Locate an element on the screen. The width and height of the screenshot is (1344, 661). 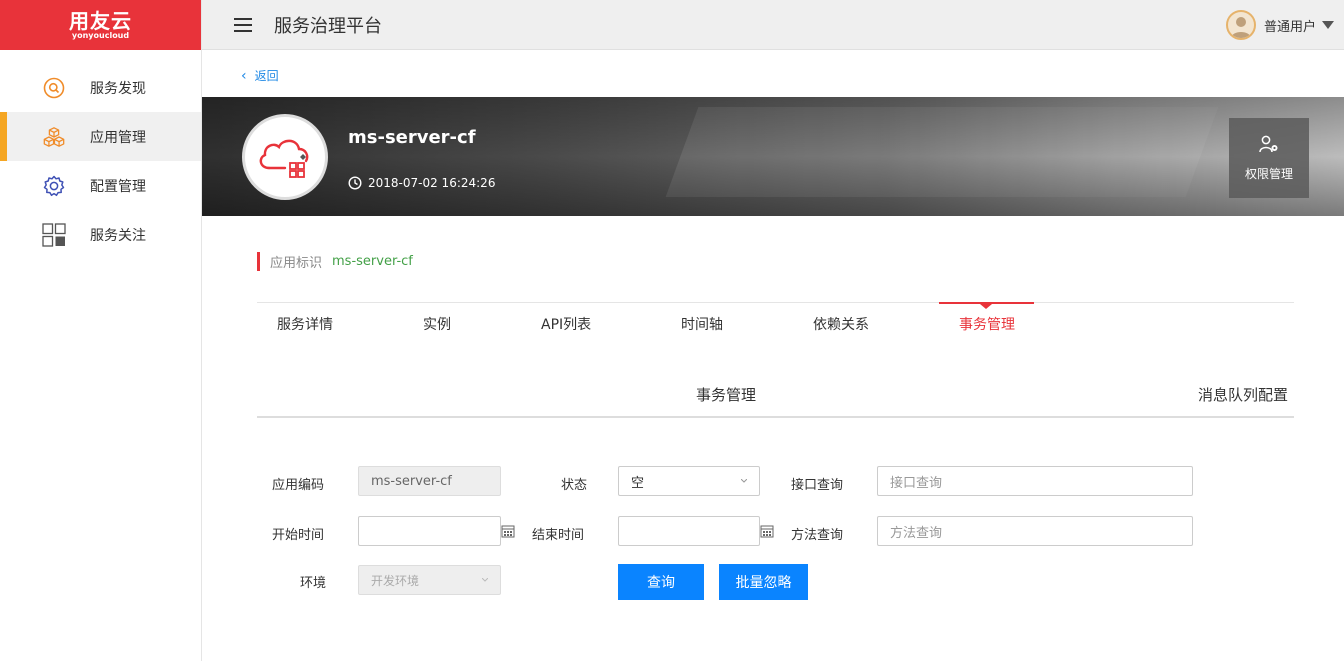
api-query-placeholder: 接口查询 is located at coordinates (916, 483).